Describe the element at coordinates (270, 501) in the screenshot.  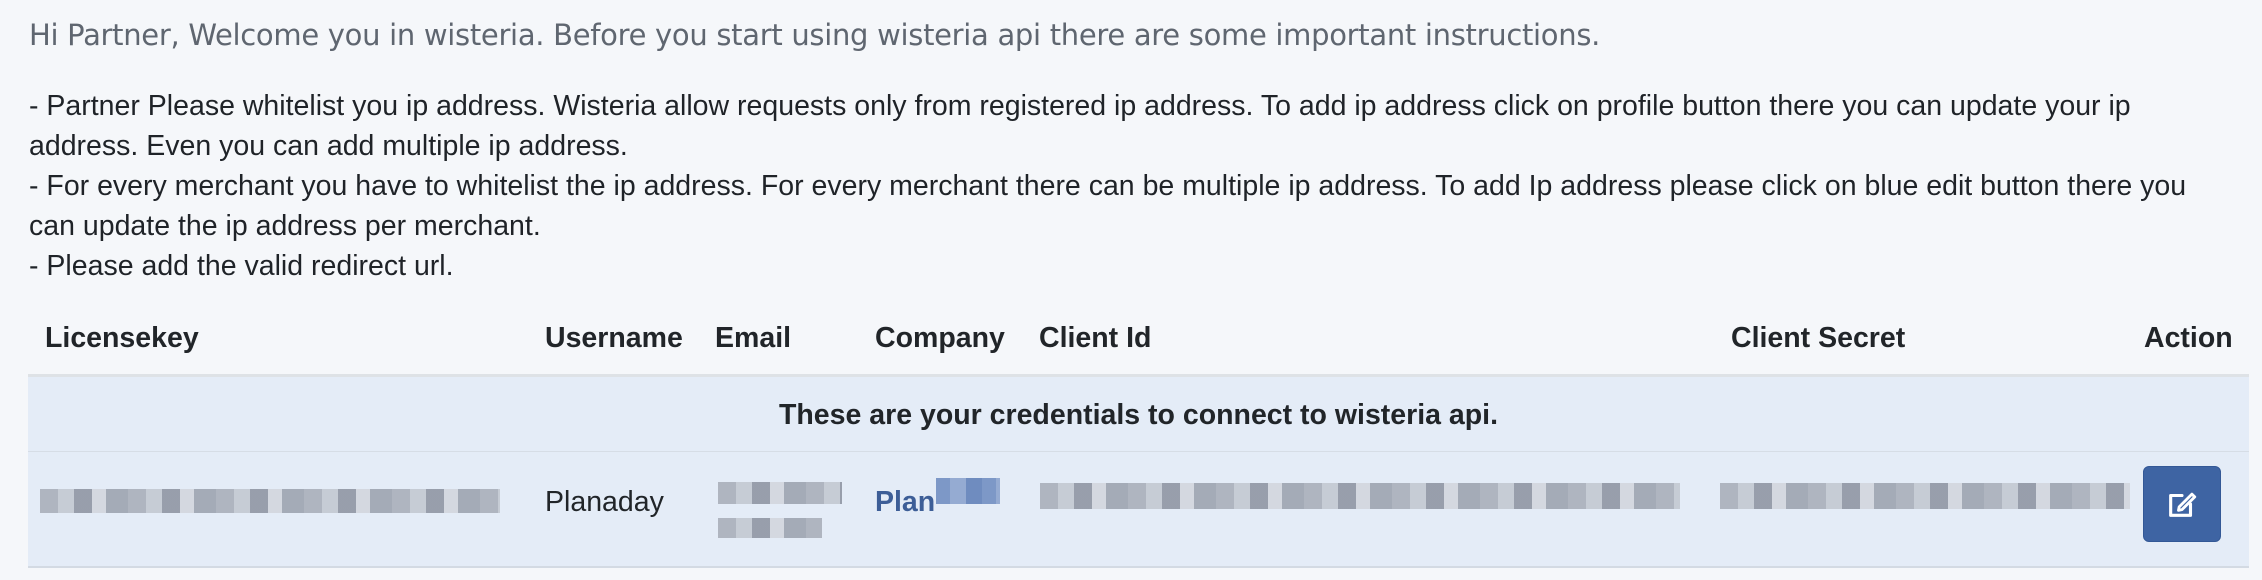
I see `redacted-licensekey` at that location.